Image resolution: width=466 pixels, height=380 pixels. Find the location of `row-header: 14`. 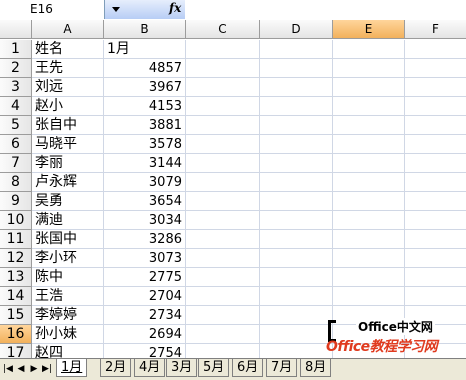

row-header: 14 is located at coordinates (16, 296).